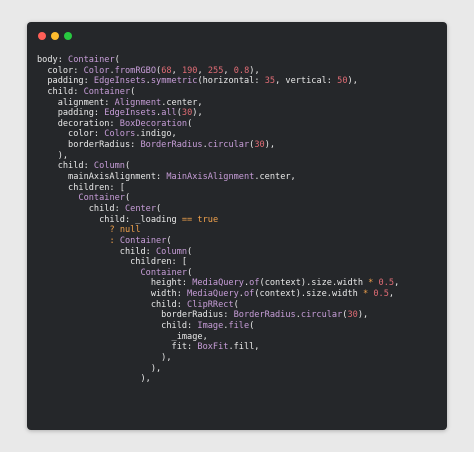 The image size is (474, 452). Describe the element at coordinates (218, 241) in the screenshot. I see `code-line: : Container(` at that location.